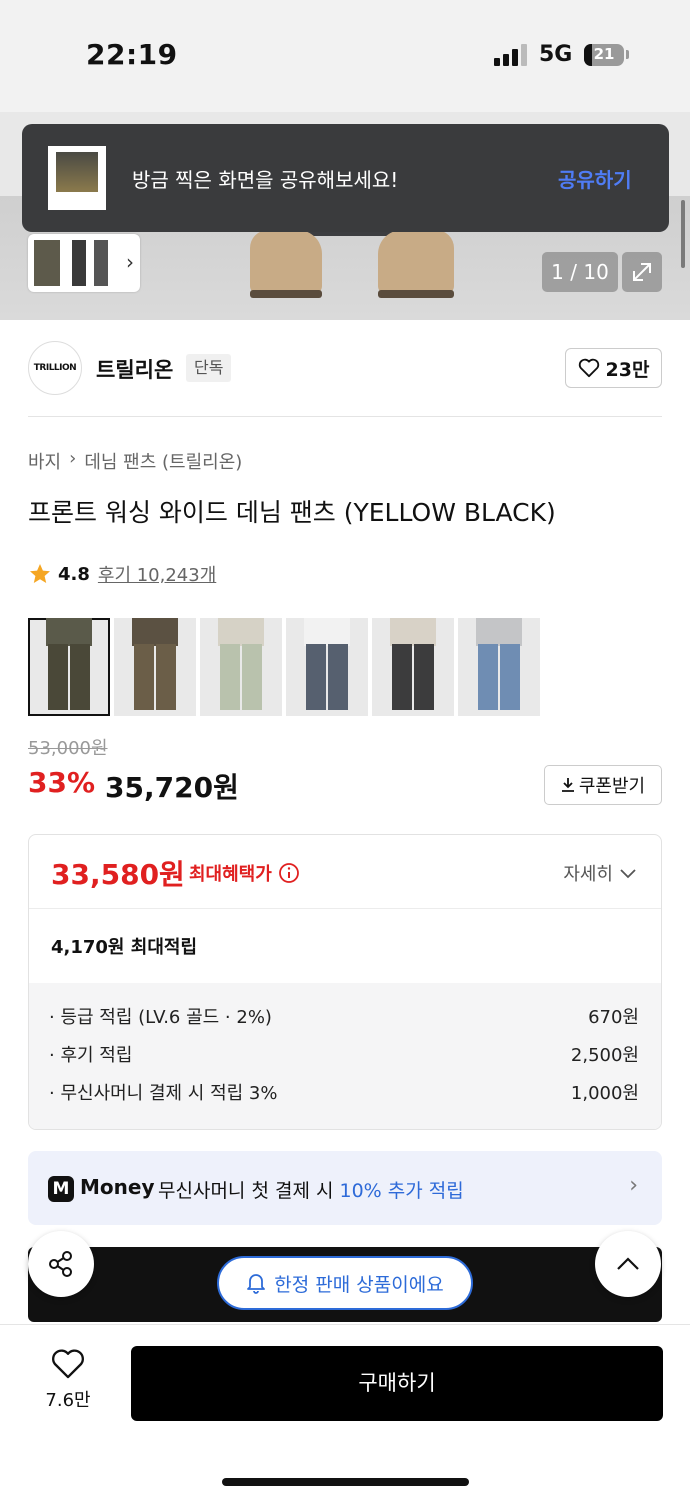  I want to click on color-options, so click(284, 667).